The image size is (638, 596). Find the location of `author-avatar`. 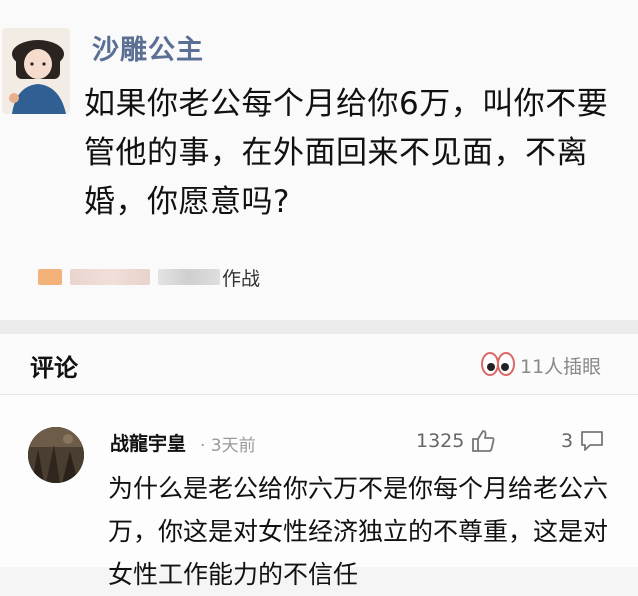

author-avatar is located at coordinates (36, 71).